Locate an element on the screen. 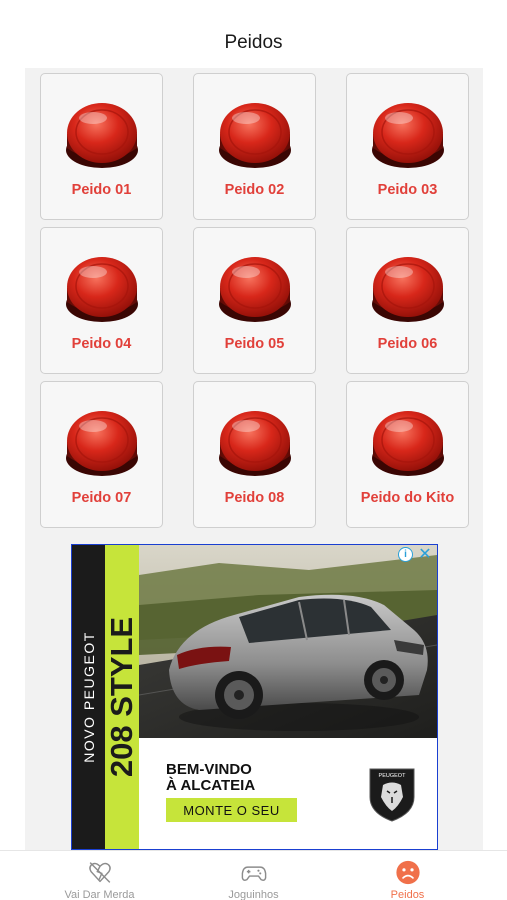  sound-label: Peido 01 is located at coordinates (101, 190).